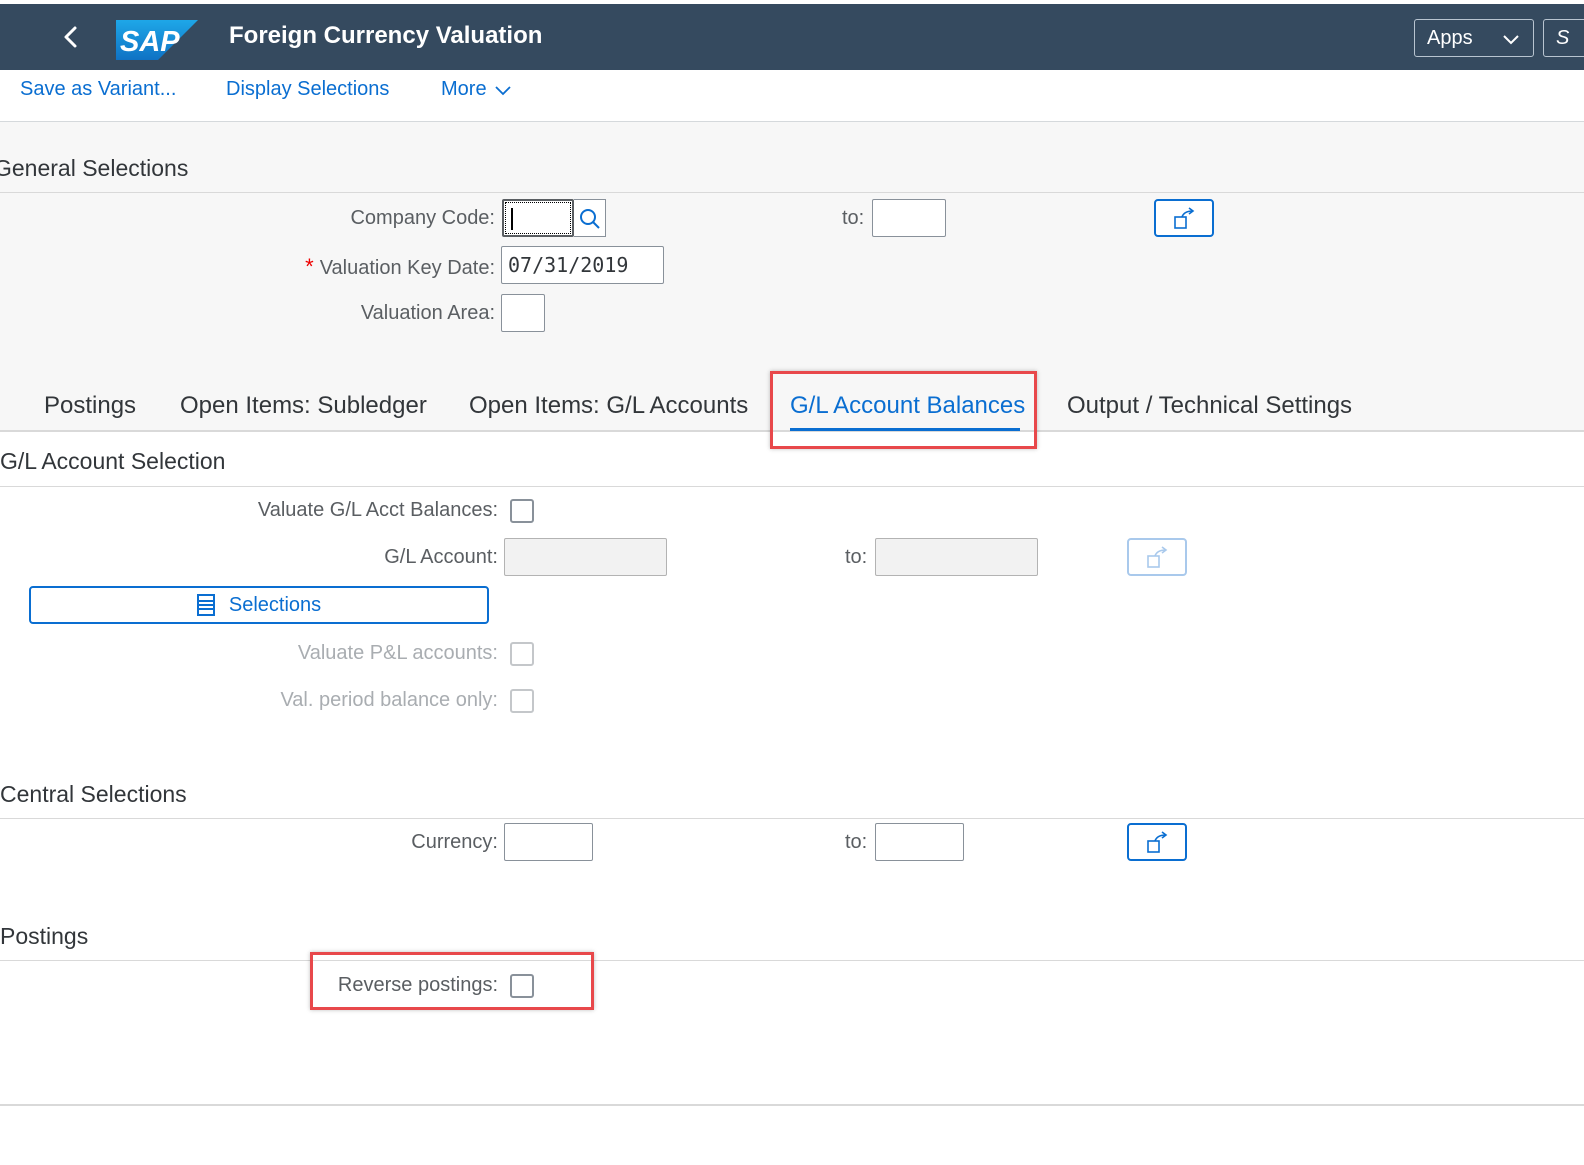 Image resolution: width=1584 pixels, height=1165 pixels. What do you see at coordinates (608, 406) in the screenshot?
I see `tab-open-items-gl-accounts: Open Items: G/L Accounts` at bounding box center [608, 406].